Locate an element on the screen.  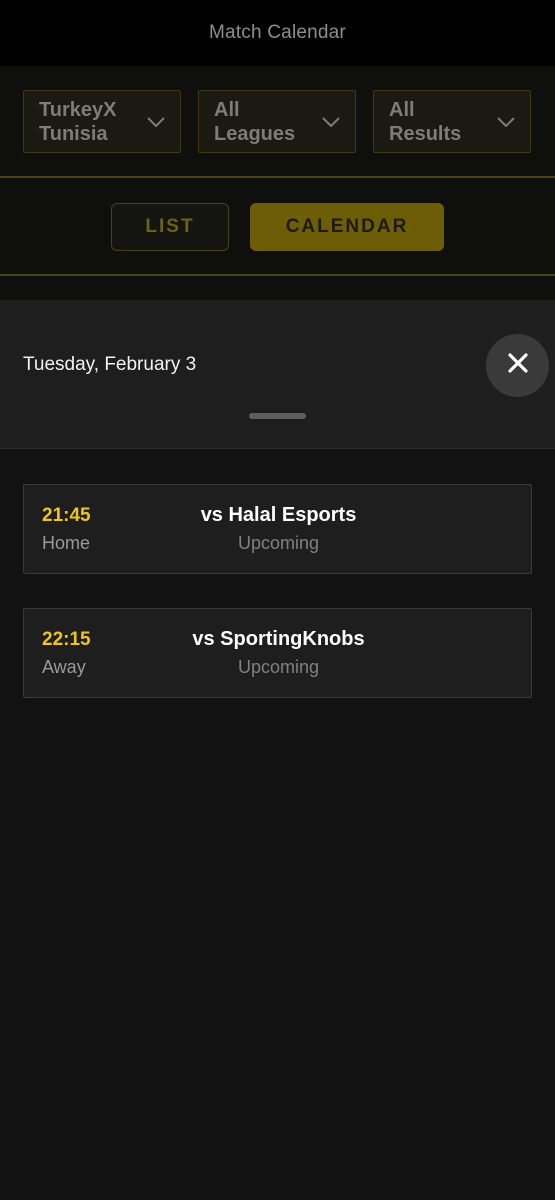
results-filter-label: All Results is located at coordinates (425, 121).